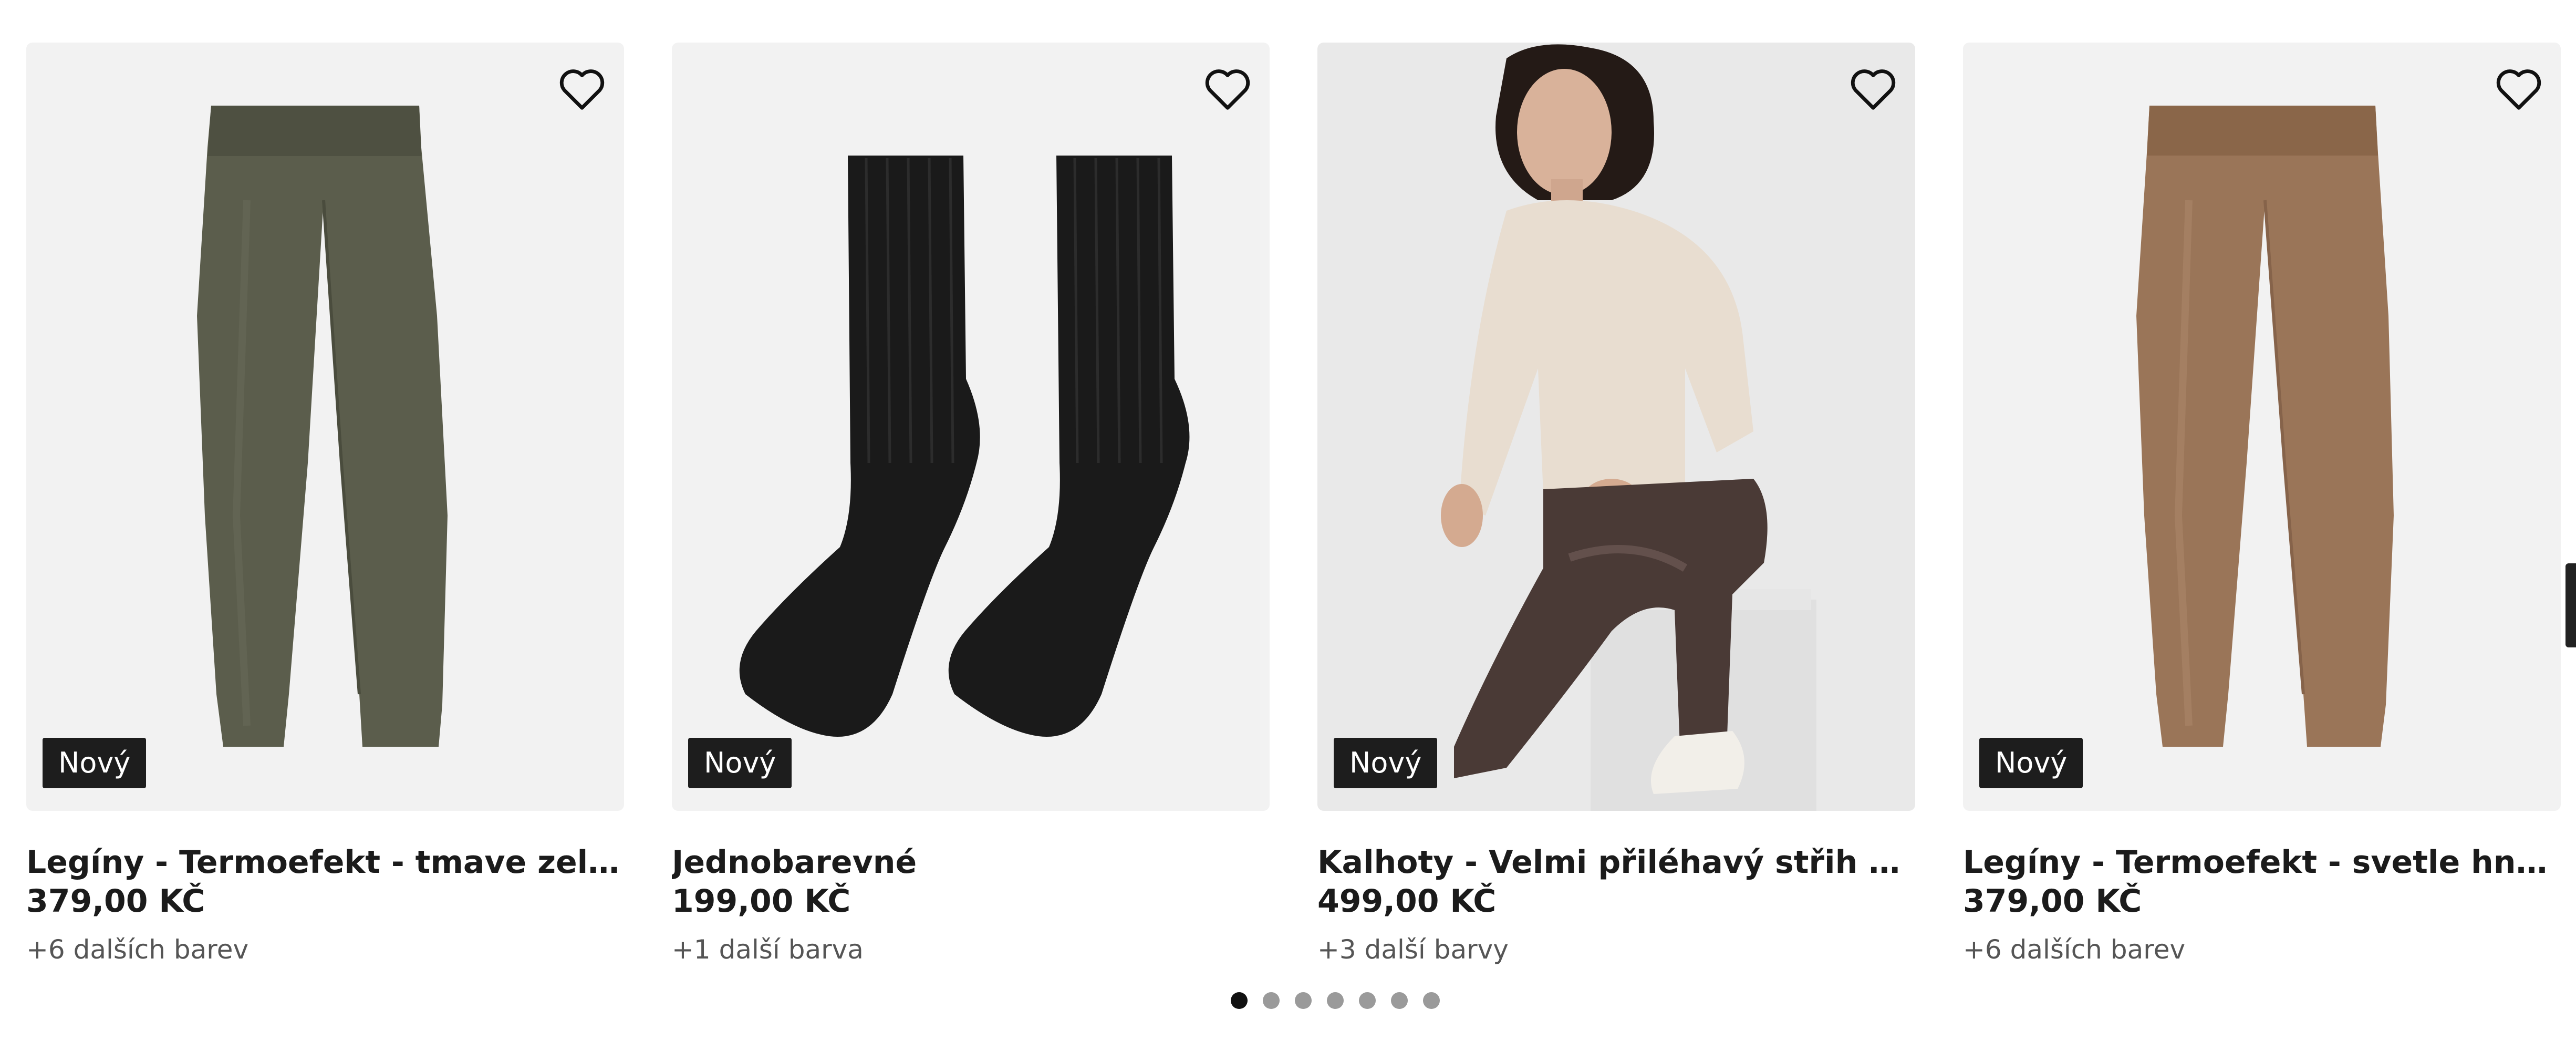 This screenshot has height=1051, width=2576. What do you see at coordinates (325, 862) in the screenshot?
I see `product-title: Legíny - Termoefekt - tmave zelena` at bounding box center [325, 862].